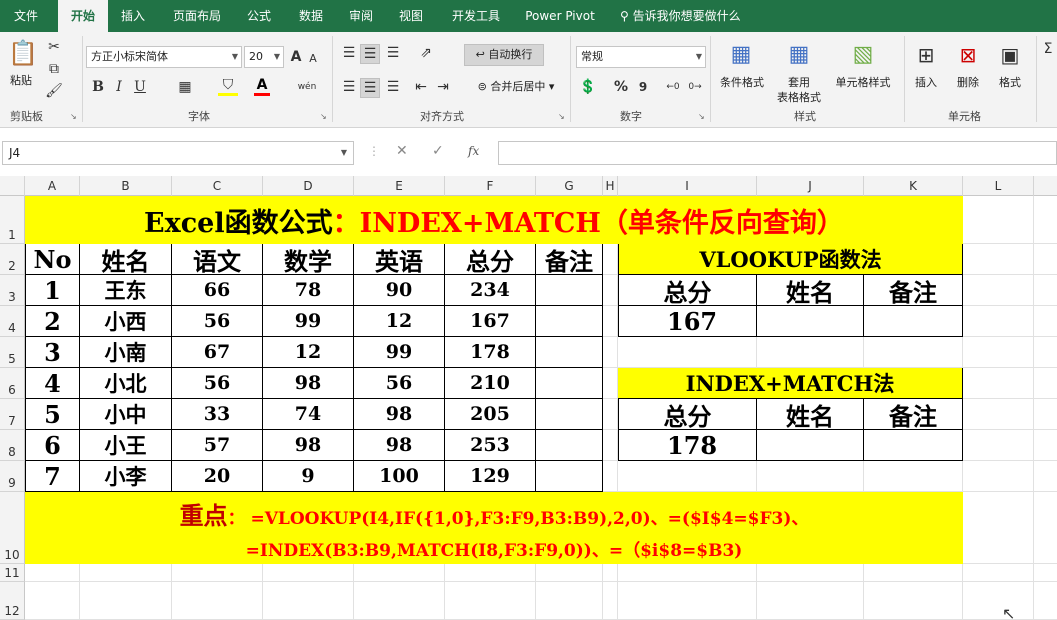 The width and height of the screenshot is (1057, 620). I want to click on font-launcher-icon: ↘, so click(323, 116).